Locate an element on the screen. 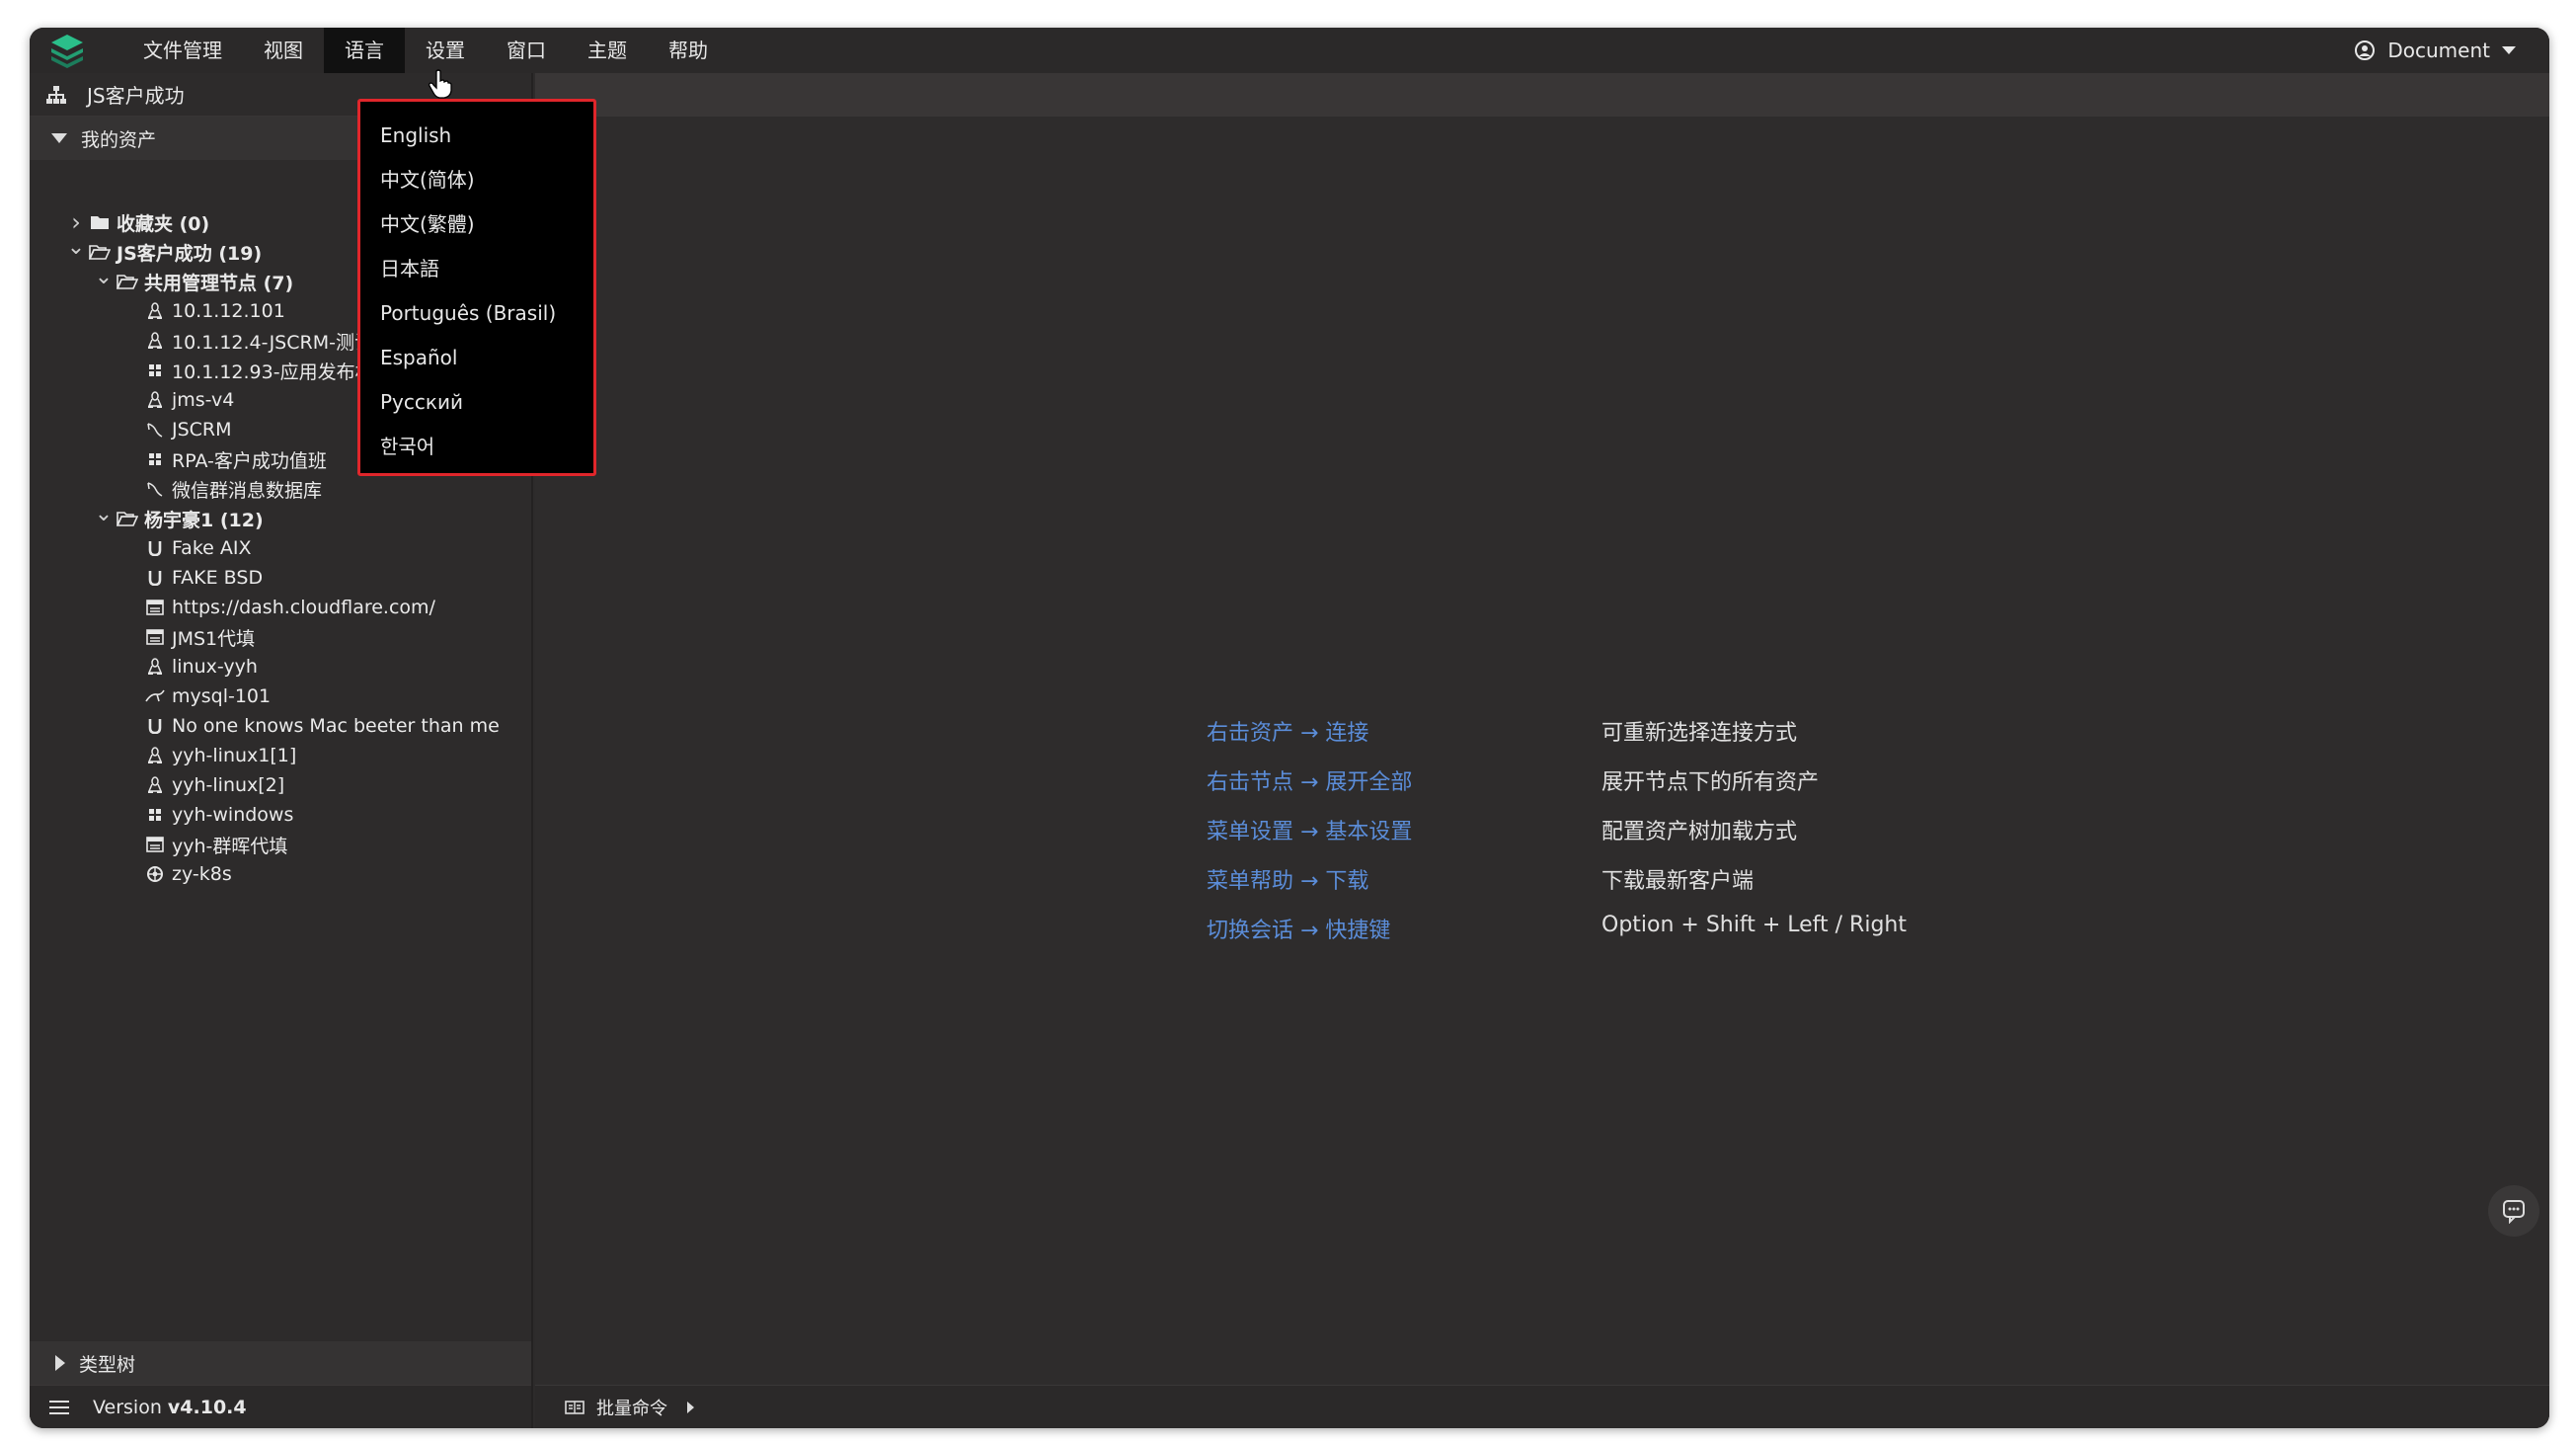  menubar: 文件管理 视图 语言 设置 窗口 主题 帮助 Document is located at coordinates (1289, 50).